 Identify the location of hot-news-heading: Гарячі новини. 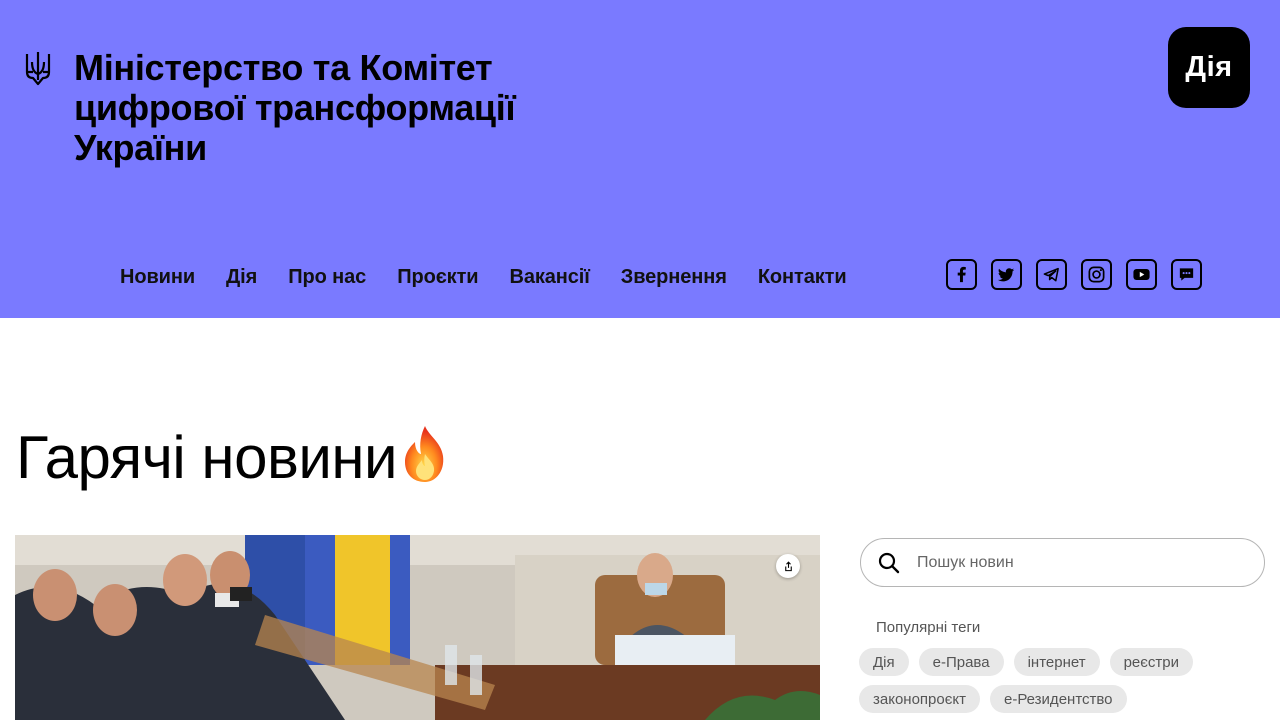
(233, 461).